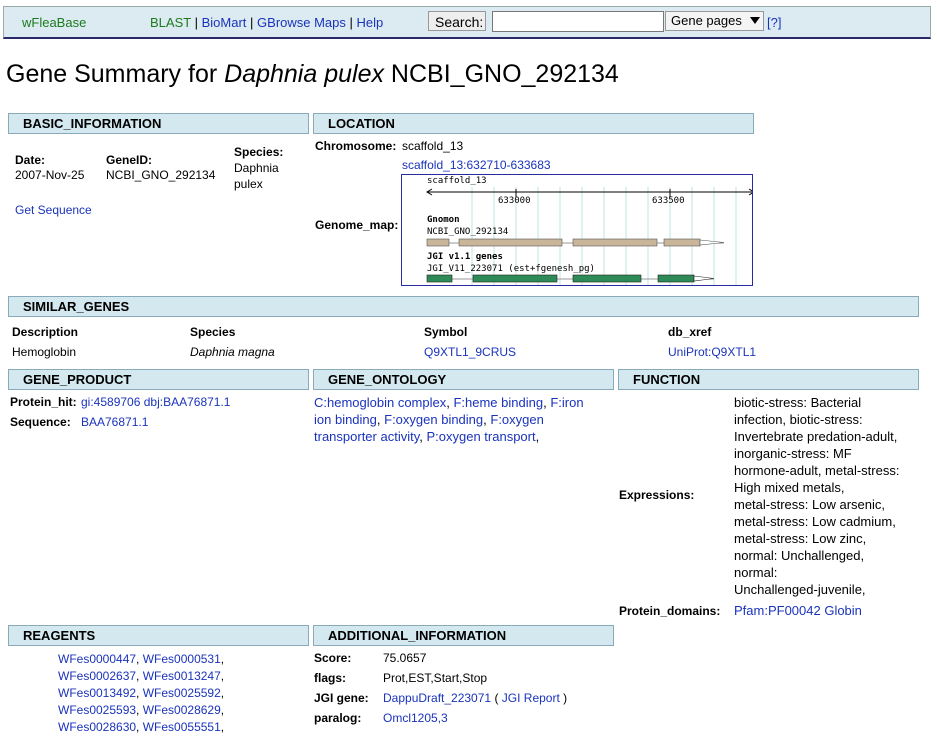 Image resolution: width=937 pixels, height=736 pixels. Describe the element at coordinates (141, 676) in the screenshot. I see `reagent-row: WFes0002637, WFes0013247,` at that location.